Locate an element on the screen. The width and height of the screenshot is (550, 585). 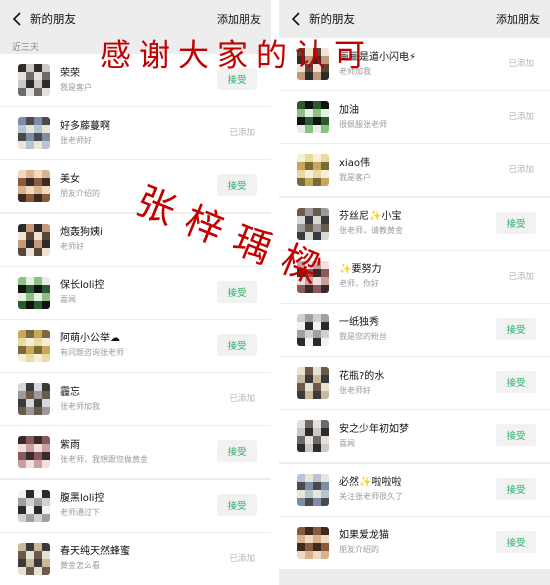
friend-request-row: 阿萌小公举☁ 有问题咨询张老师 接受 is located at coordinates (135, 345).